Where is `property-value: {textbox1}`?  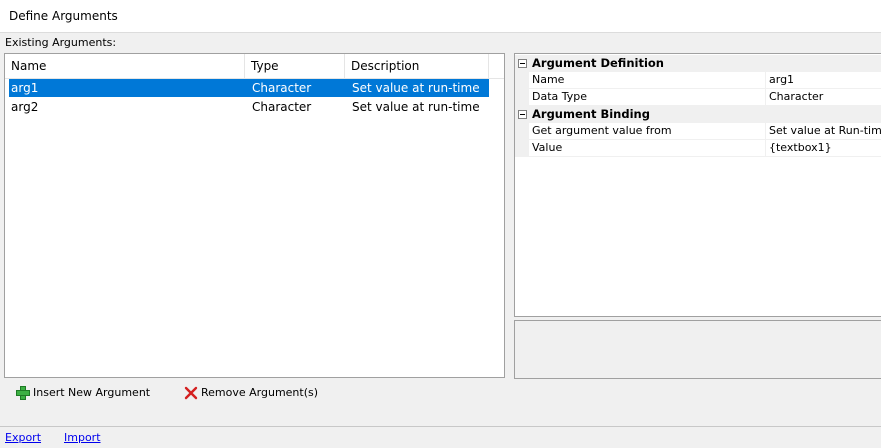 property-value: {textbox1} is located at coordinates (825, 148).